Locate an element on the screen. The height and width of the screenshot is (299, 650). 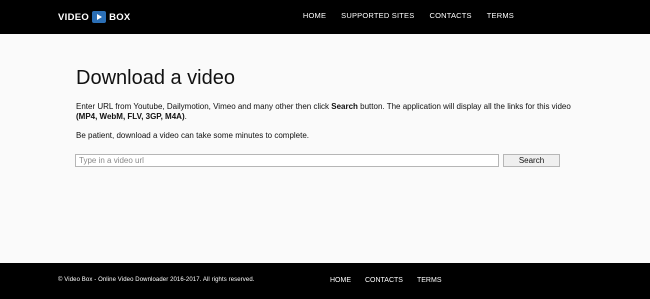
footer-nav-contacts: CONTACTS is located at coordinates (384, 280).